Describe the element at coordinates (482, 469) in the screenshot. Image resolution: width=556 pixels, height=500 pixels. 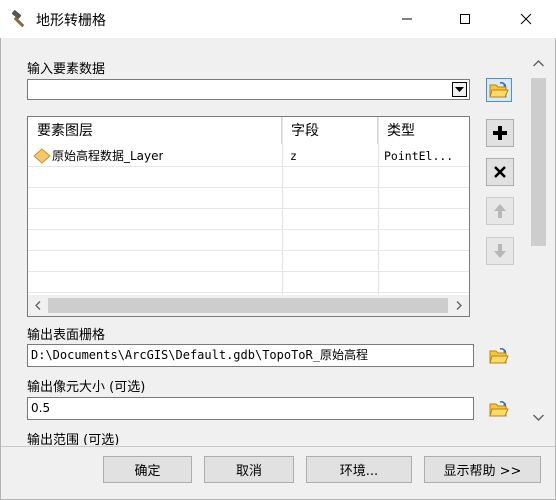
I see `show-help-button: 显示帮助 >>` at that location.